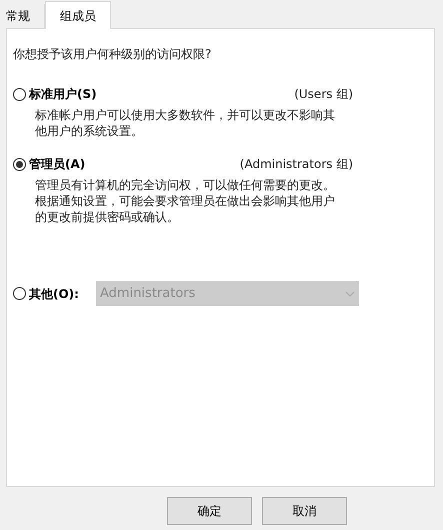 This screenshot has height=530, width=443. I want to click on question-text: 你想授予该用户何种级别的访问权限?, so click(112, 54).